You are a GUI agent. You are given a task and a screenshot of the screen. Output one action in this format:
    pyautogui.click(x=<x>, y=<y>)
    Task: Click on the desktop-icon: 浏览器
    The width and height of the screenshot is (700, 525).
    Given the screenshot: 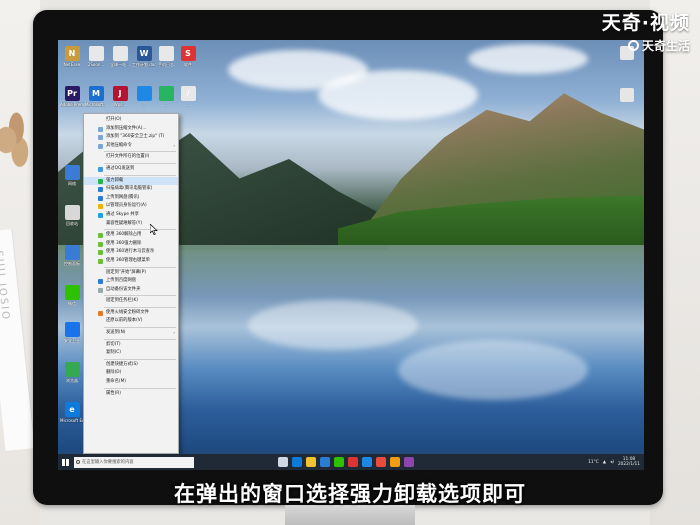 What is the action you would take?
    pyautogui.click(x=72, y=375)
    